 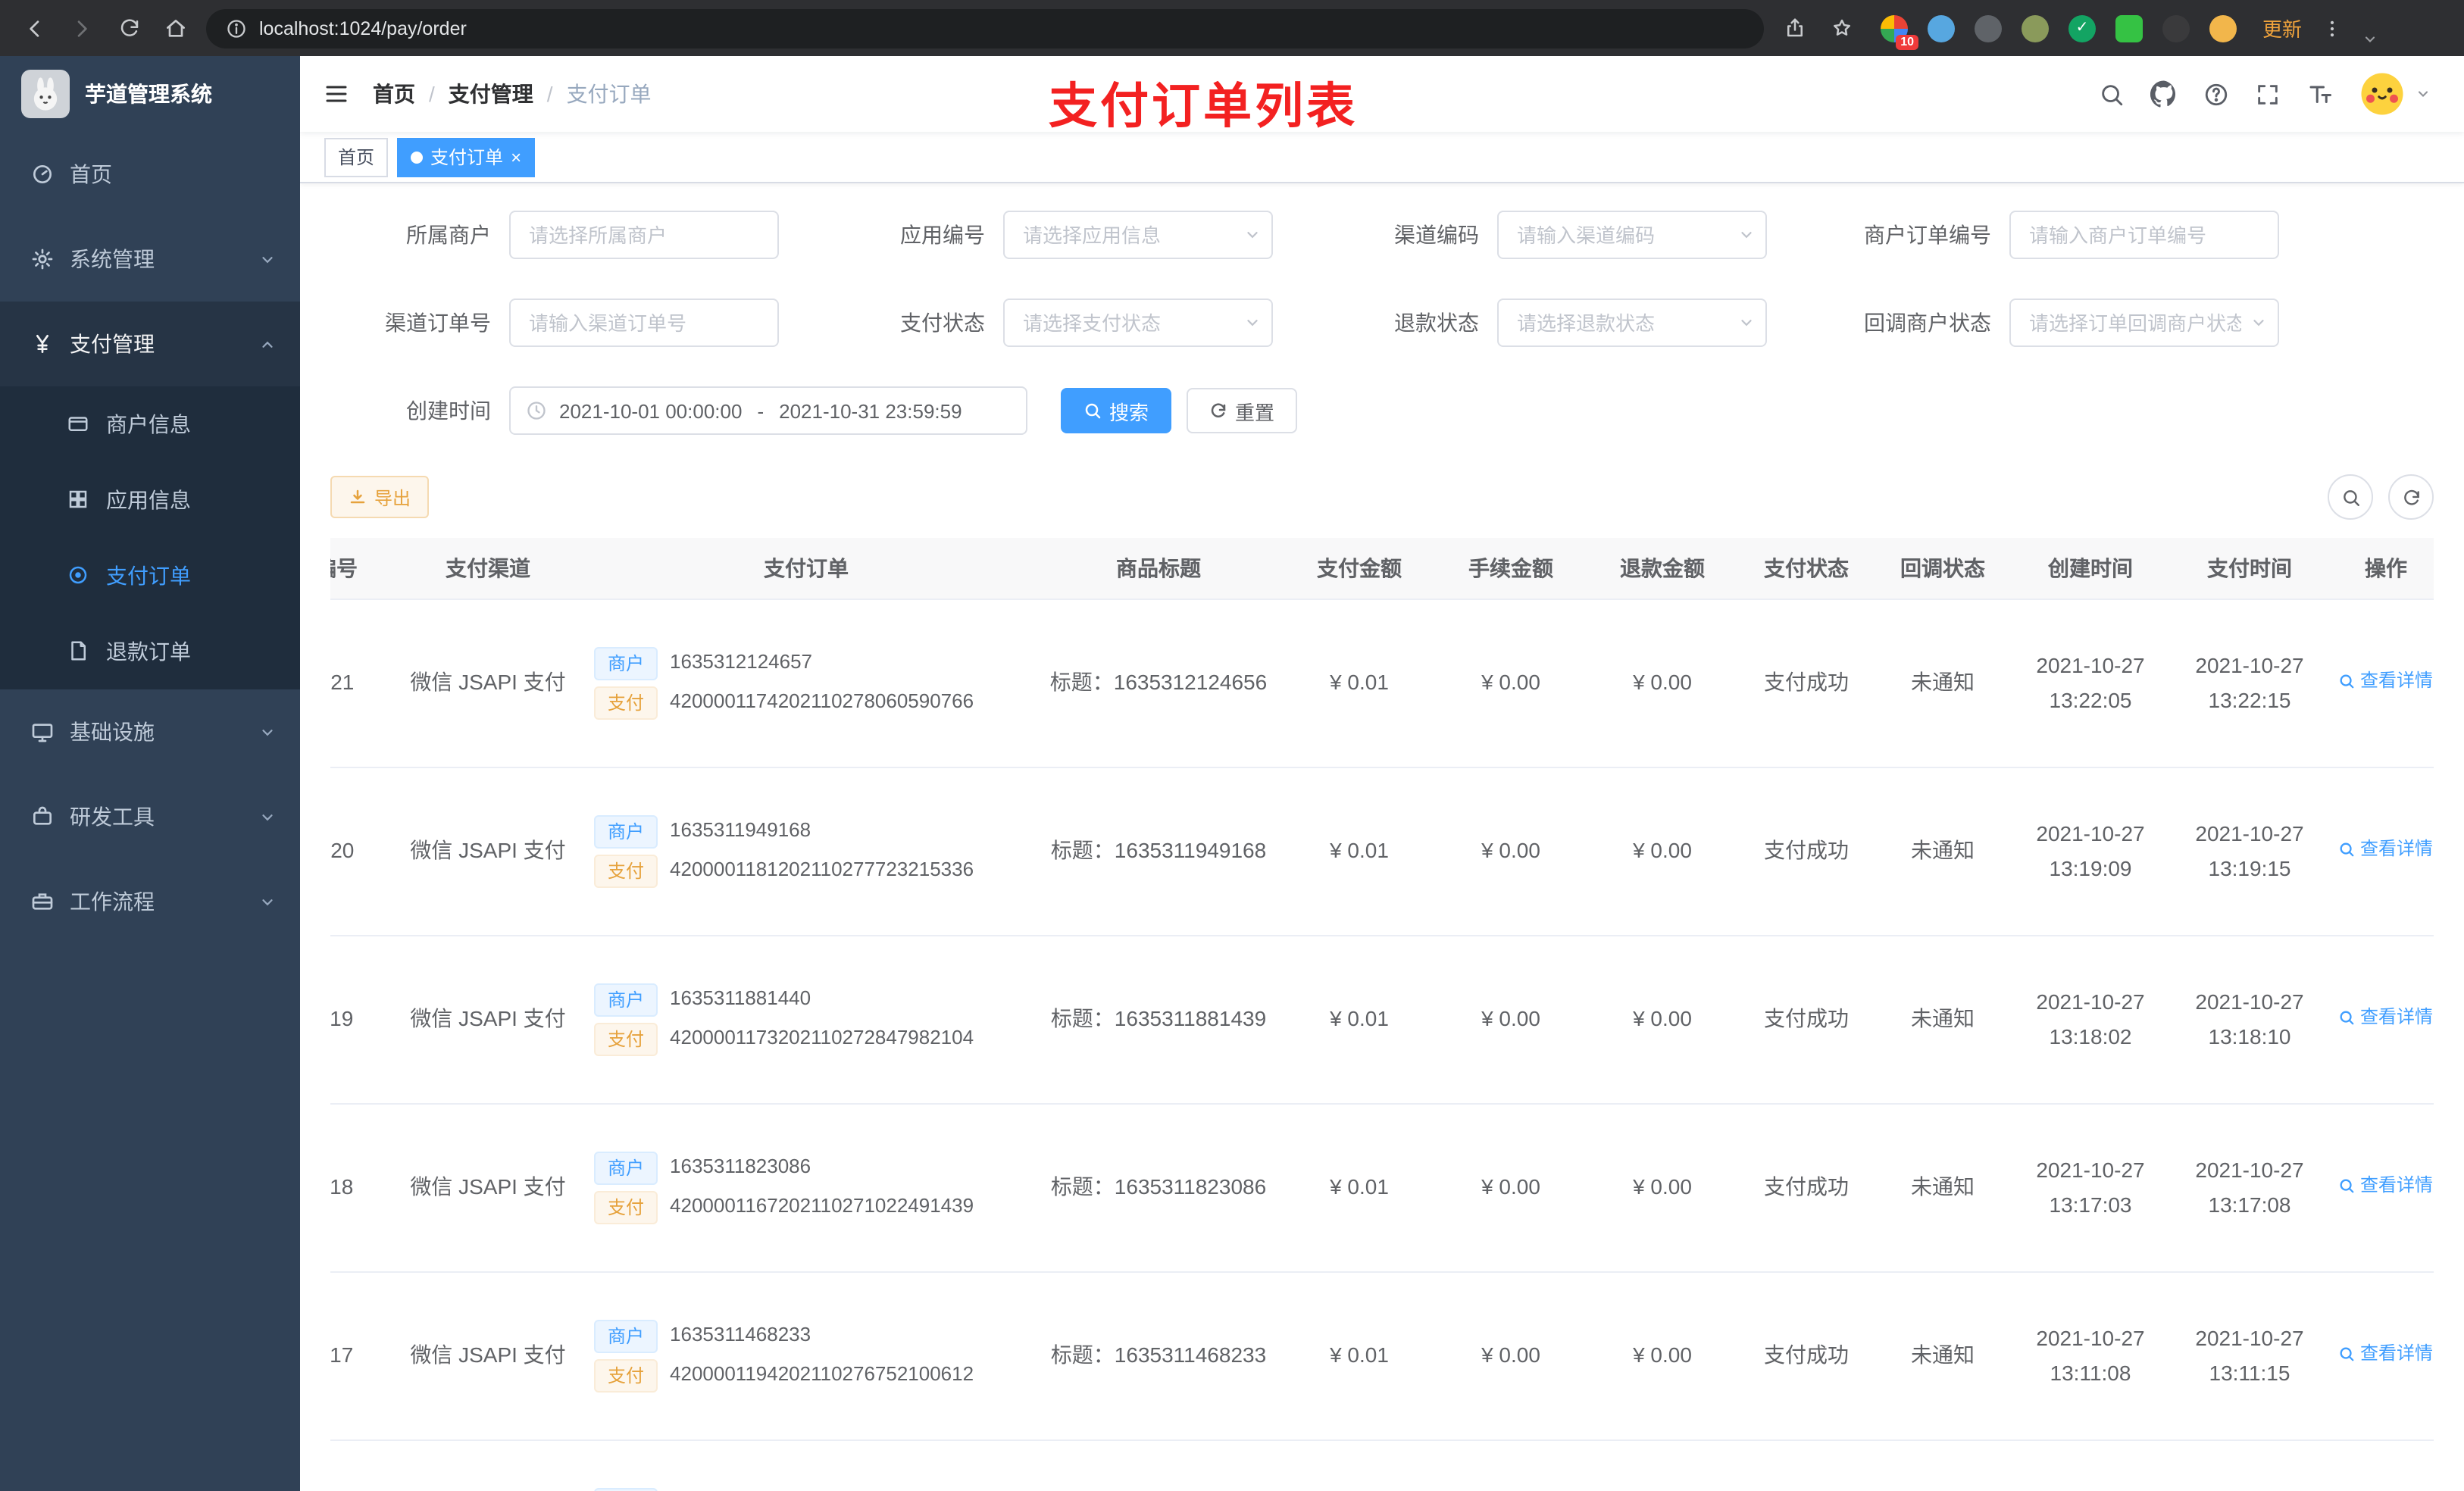 What do you see at coordinates (2320, 94) in the screenshot?
I see `font-size-icon` at bounding box center [2320, 94].